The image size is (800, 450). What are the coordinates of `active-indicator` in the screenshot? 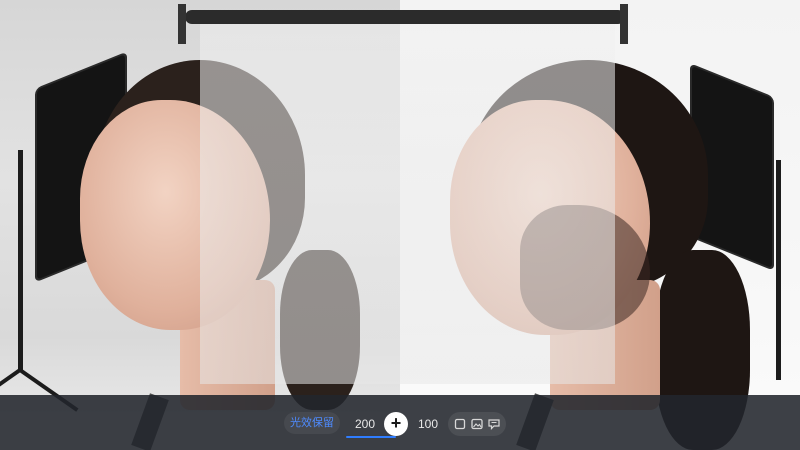 It's located at (371, 437).